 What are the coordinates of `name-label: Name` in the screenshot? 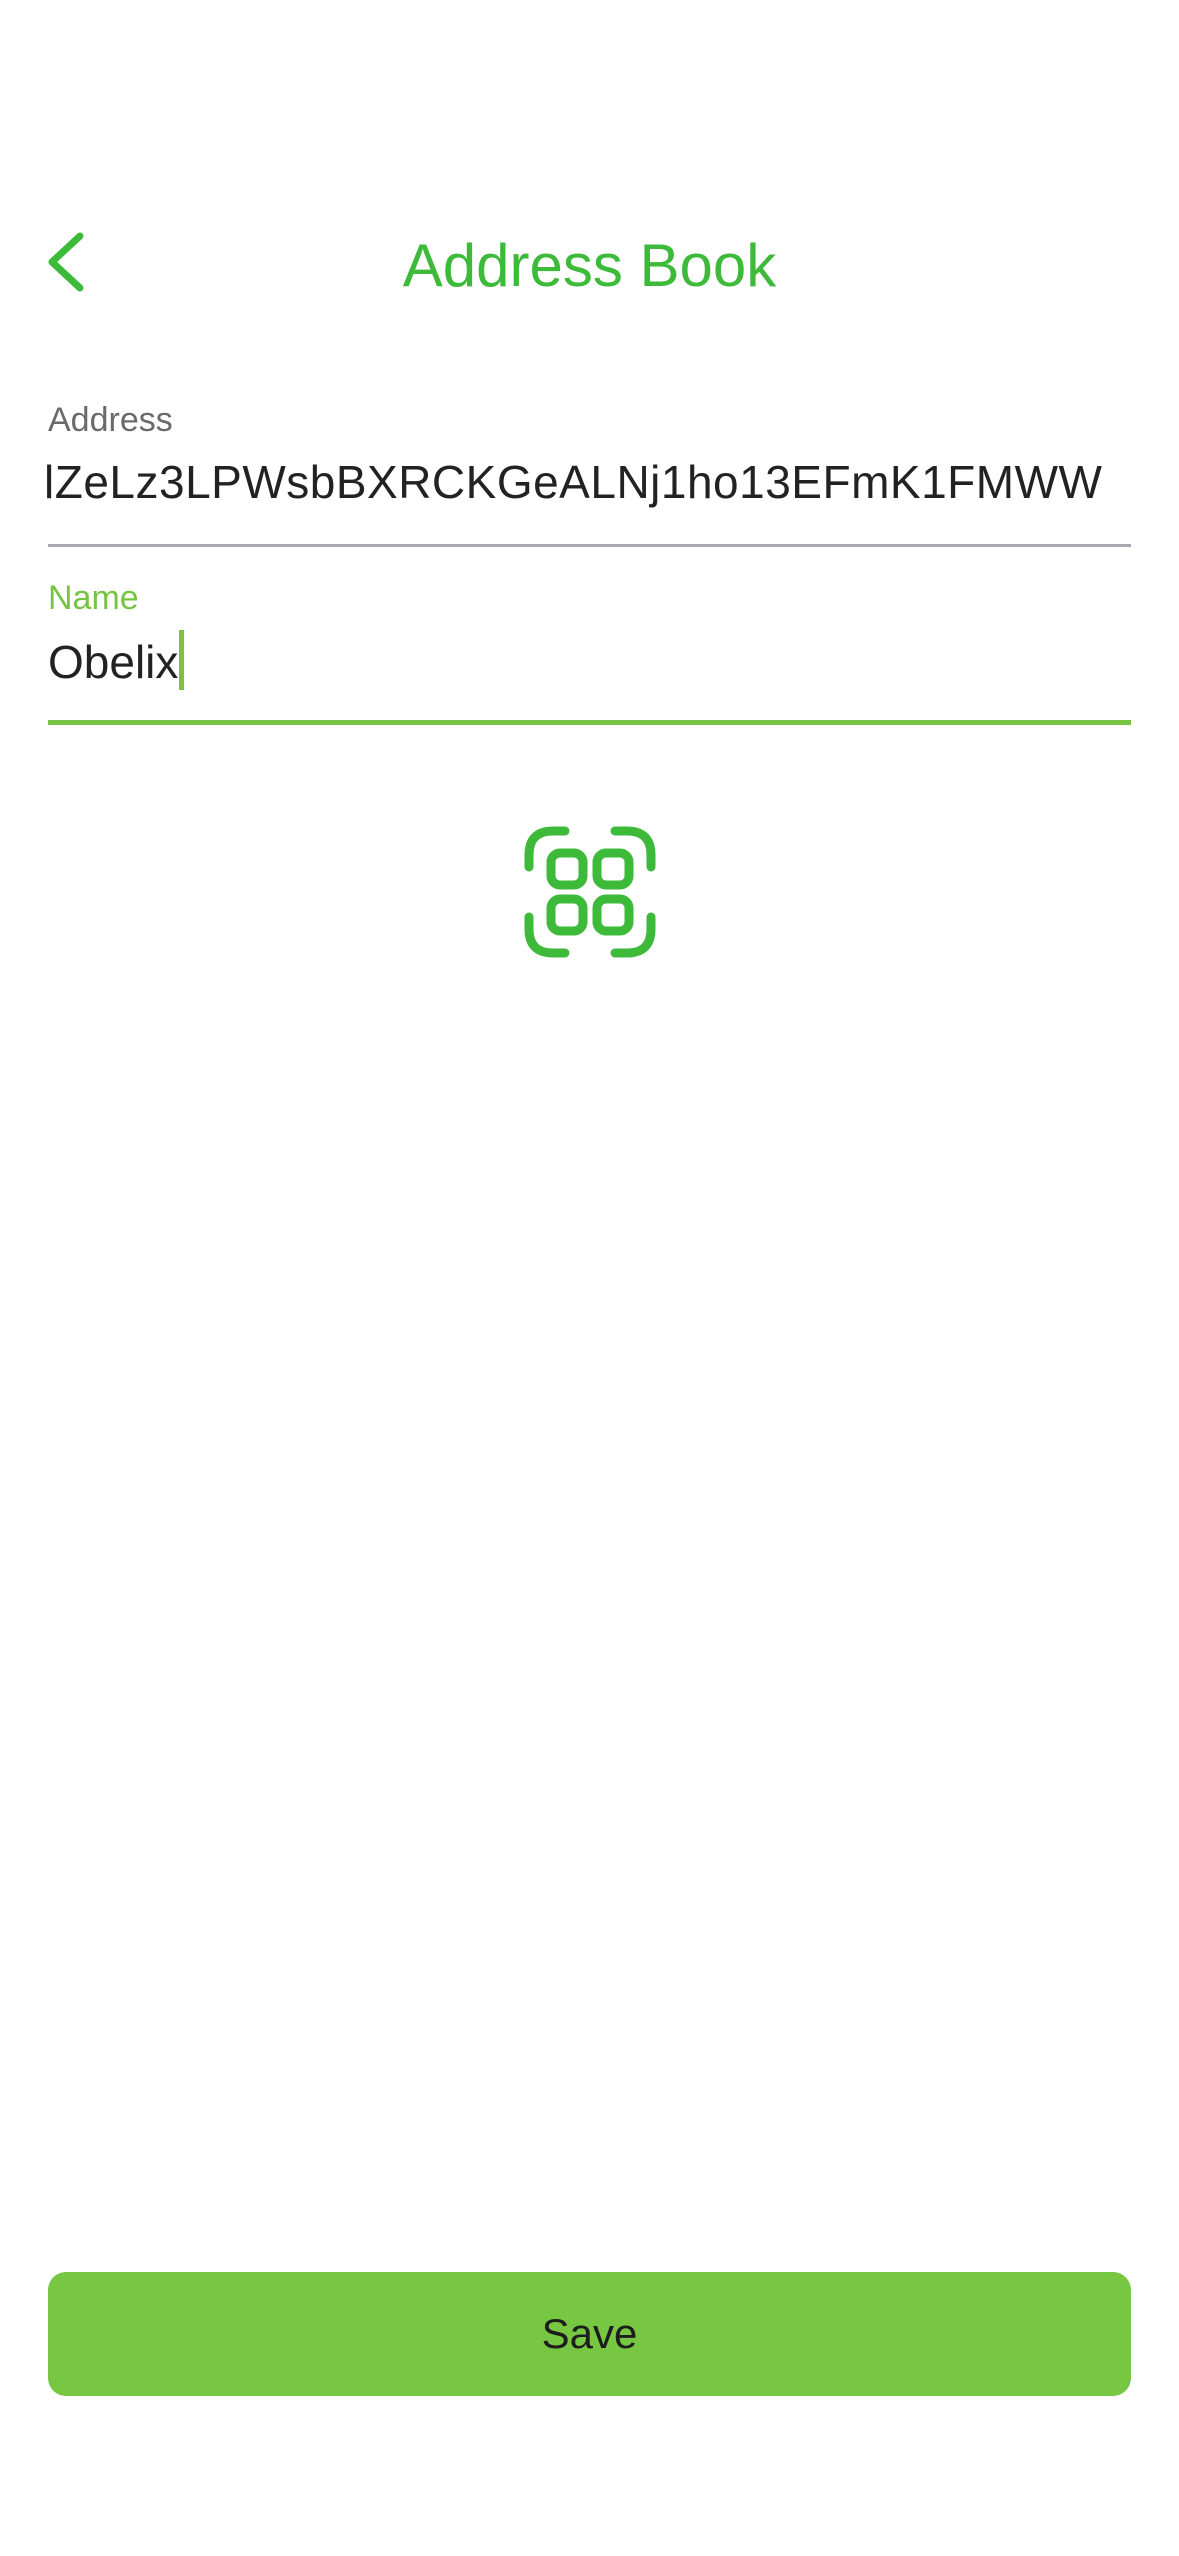 It's located at (93, 598).